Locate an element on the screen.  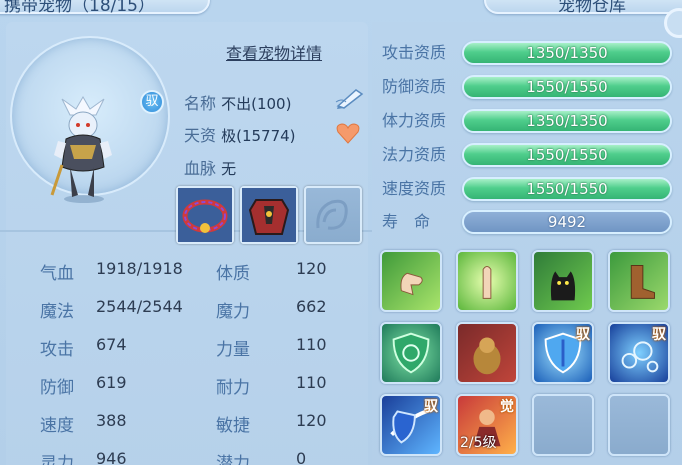
stat-label: 力量 is located at coordinates (233, 350).